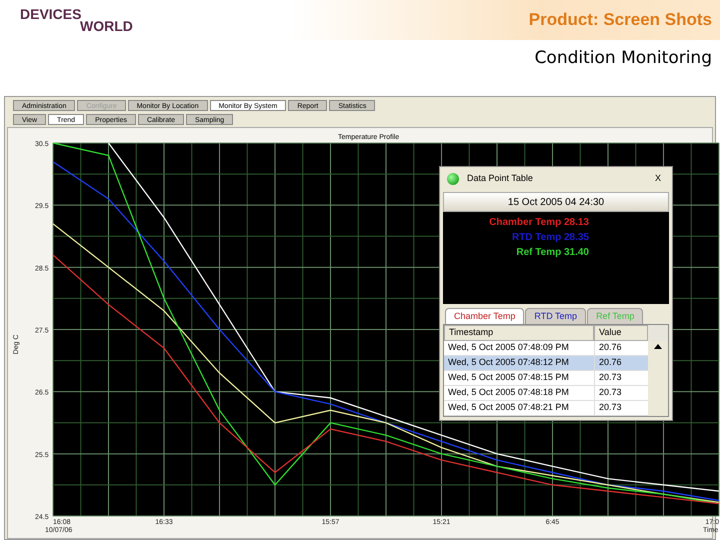  Describe the element at coordinates (519, 363) in the screenshot. I see `table-cell: Wed, 5 Oct 2005 07:48:12 PM` at that location.